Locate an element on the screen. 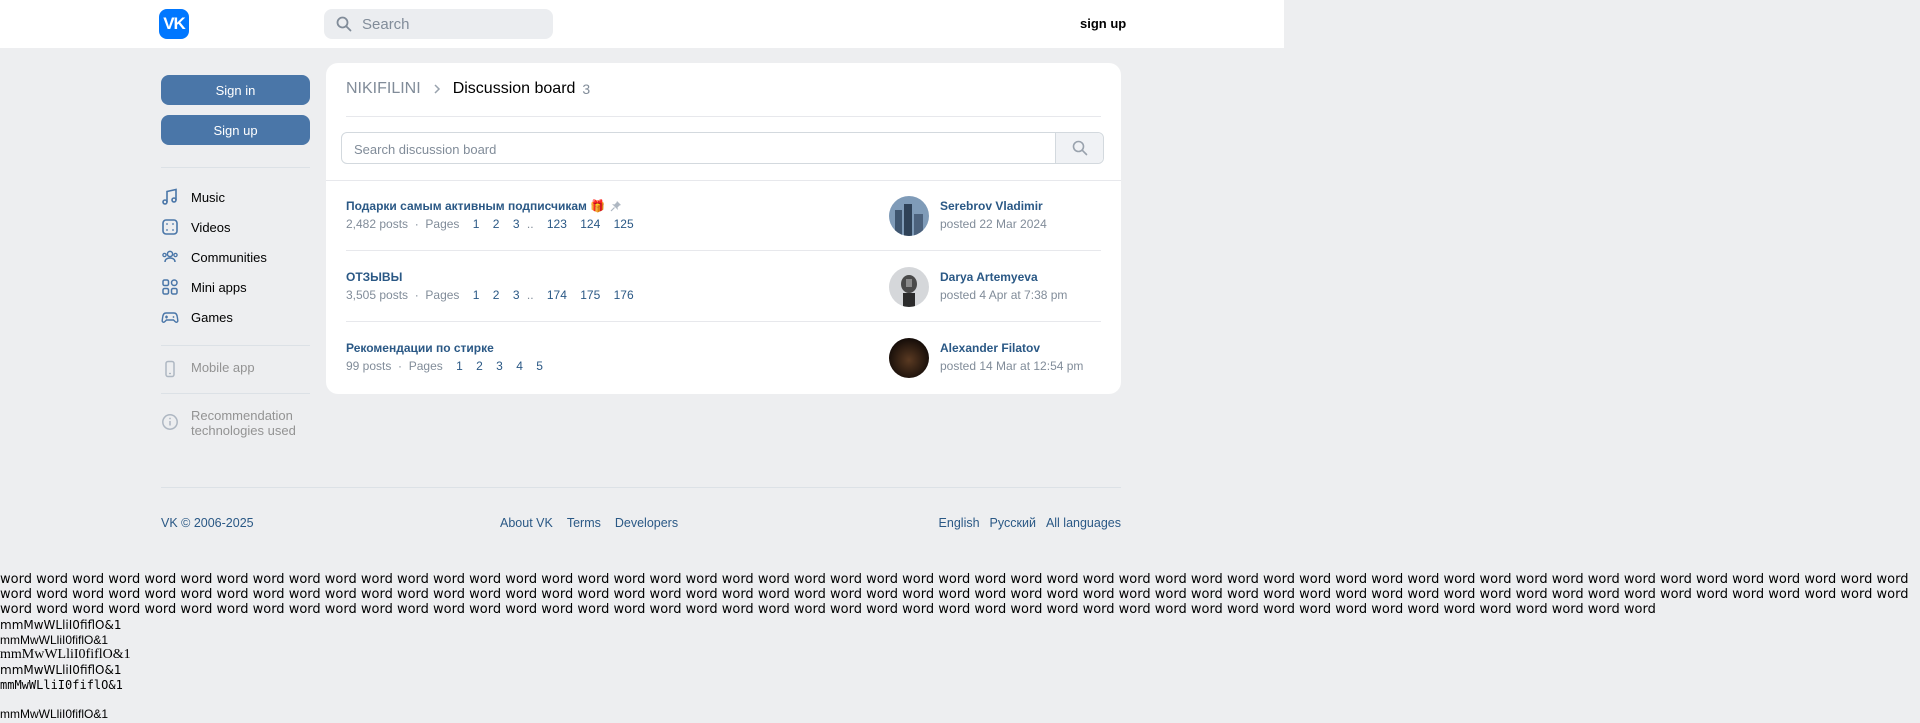  post-count: 2,482 posts is located at coordinates (377, 224).